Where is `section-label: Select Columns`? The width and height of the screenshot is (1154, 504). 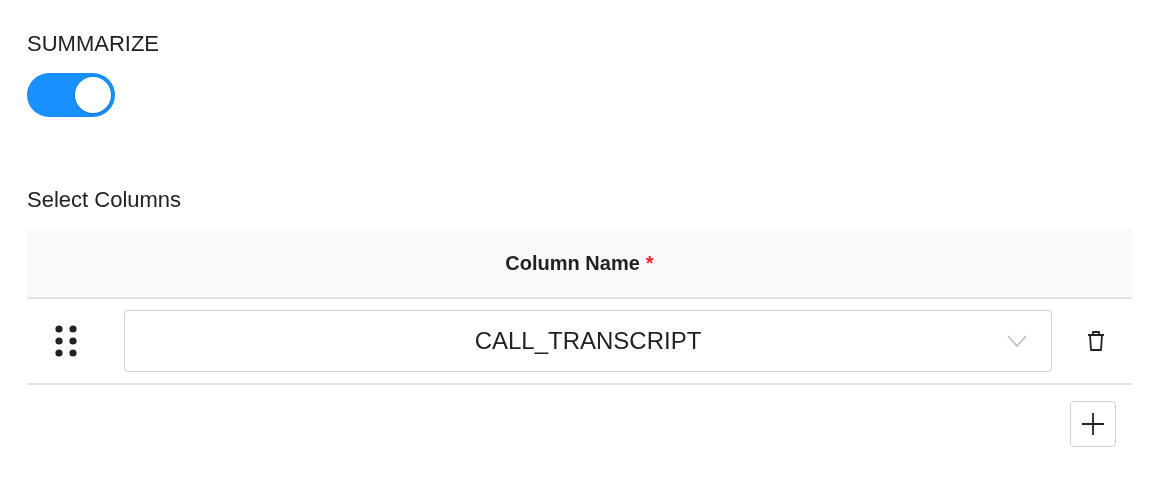 section-label: Select Columns is located at coordinates (104, 200).